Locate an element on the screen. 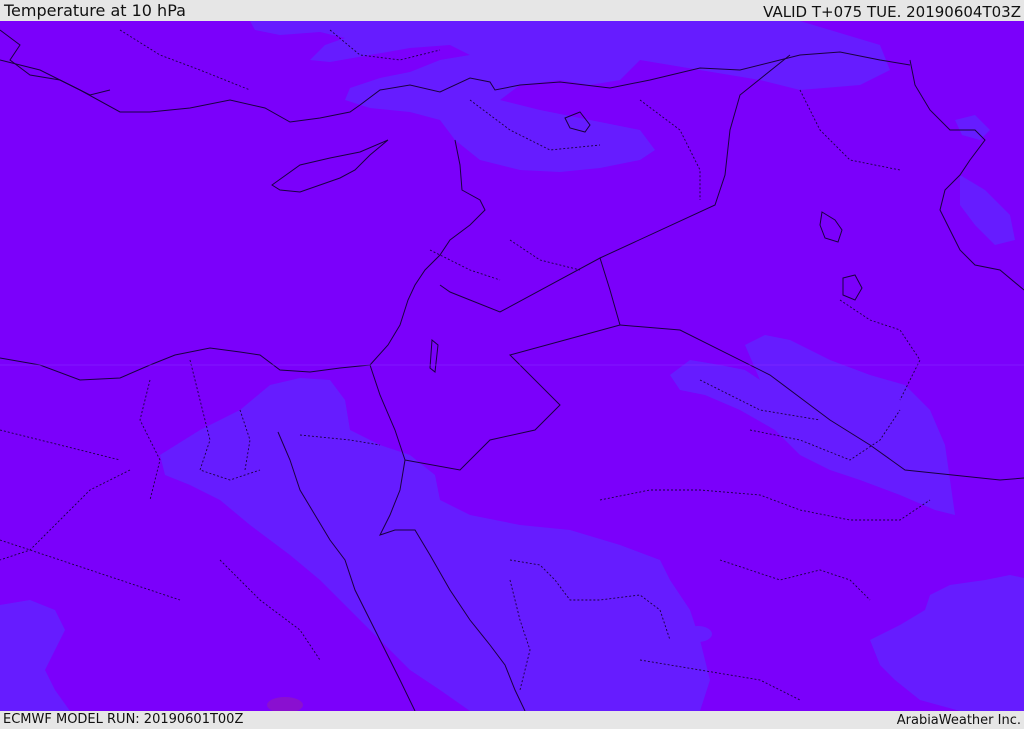  map-title: Temperature at 10 hPa is located at coordinates (95, 10).